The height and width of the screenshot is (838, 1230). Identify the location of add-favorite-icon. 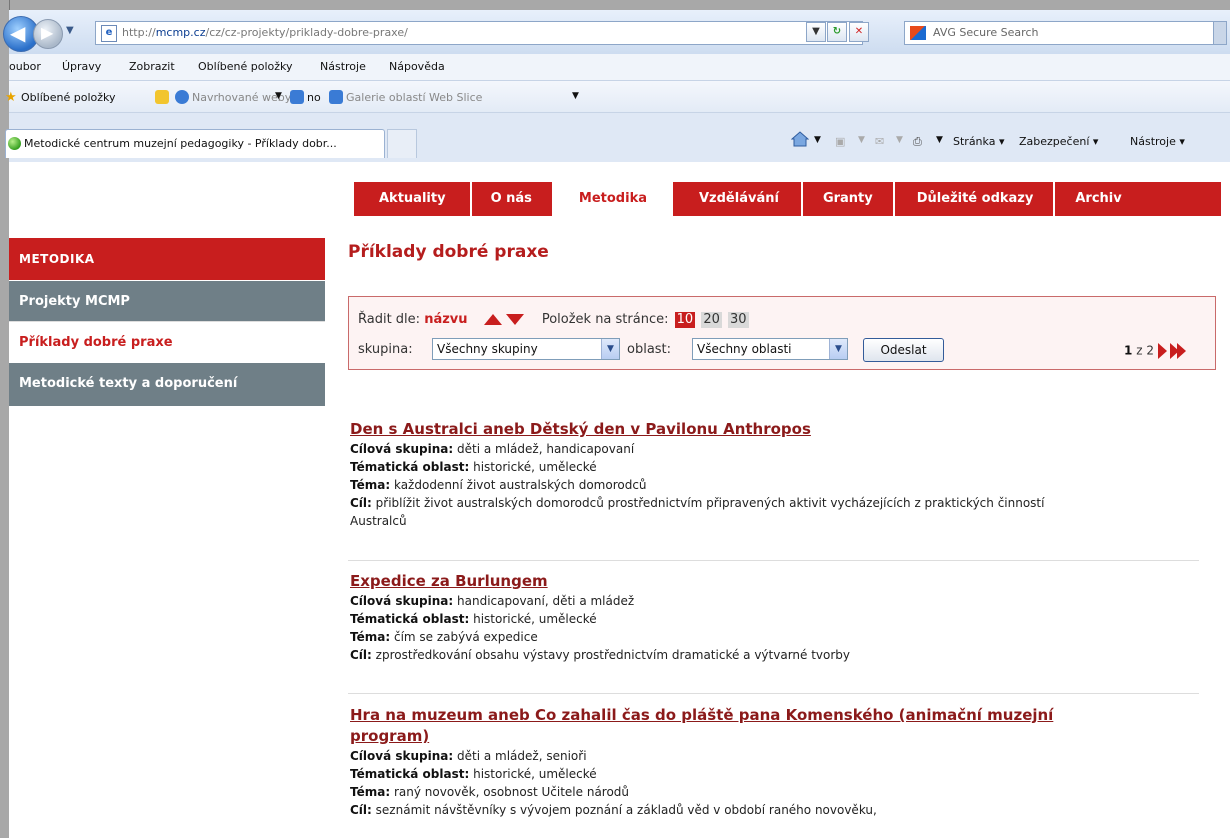
(162, 97).